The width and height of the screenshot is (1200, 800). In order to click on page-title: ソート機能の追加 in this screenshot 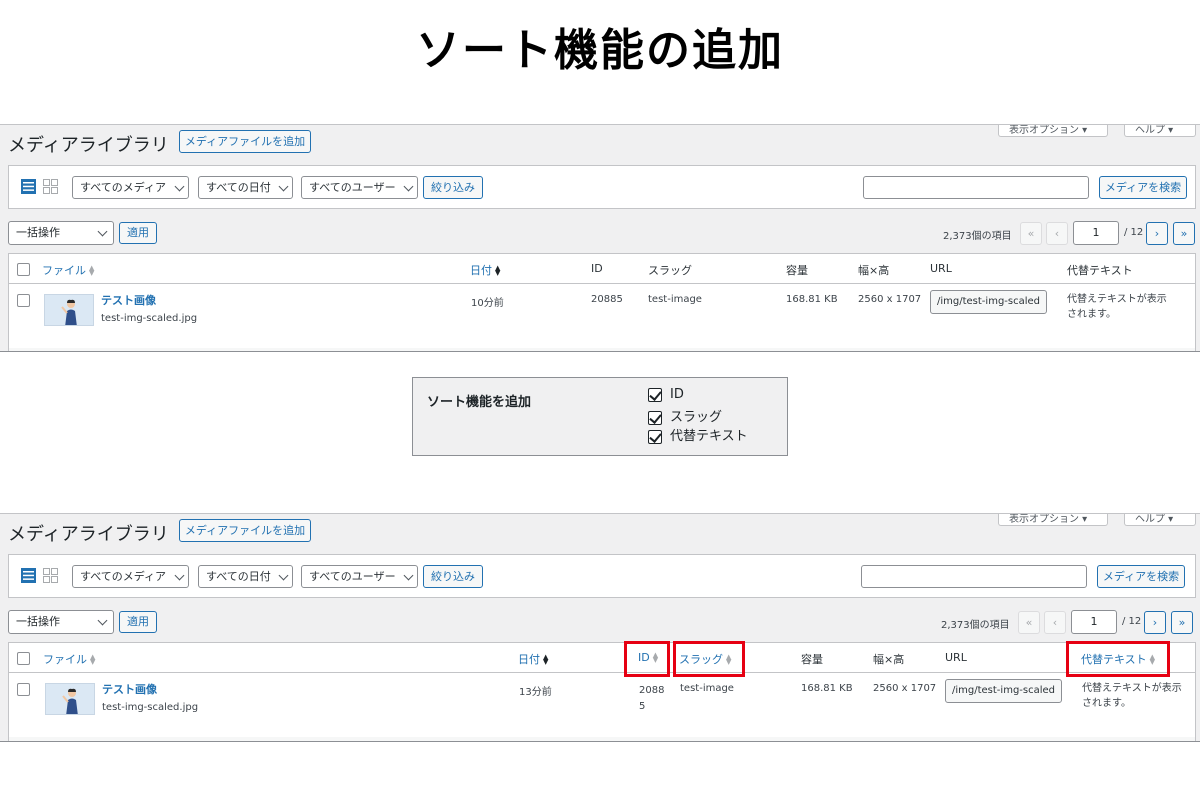, I will do `click(600, 50)`.